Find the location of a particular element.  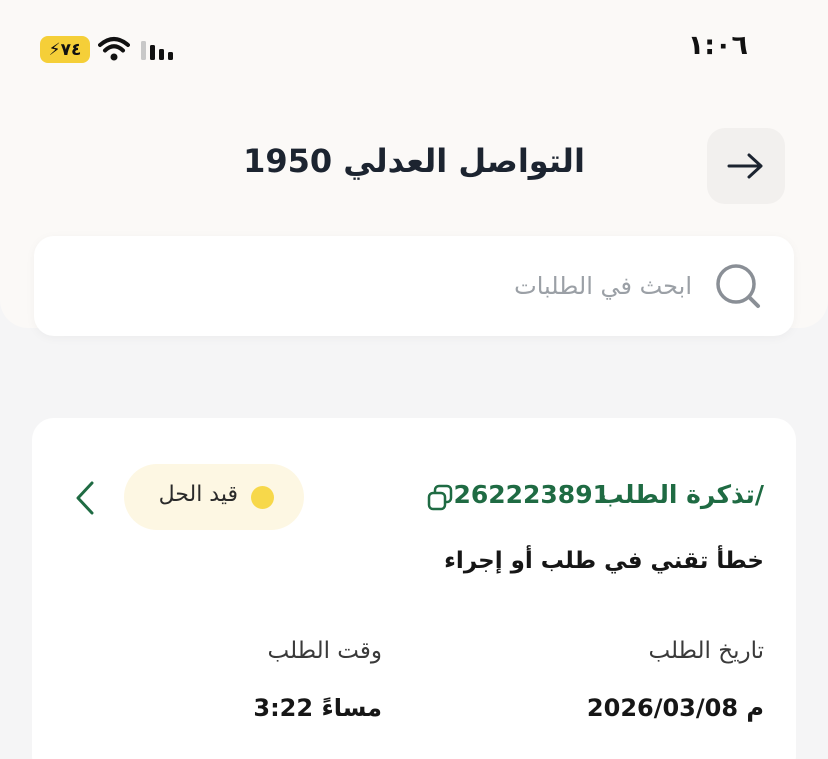

request-subject: خطأ تقني في طلب أو إجراء is located at coordinates (604, 561).